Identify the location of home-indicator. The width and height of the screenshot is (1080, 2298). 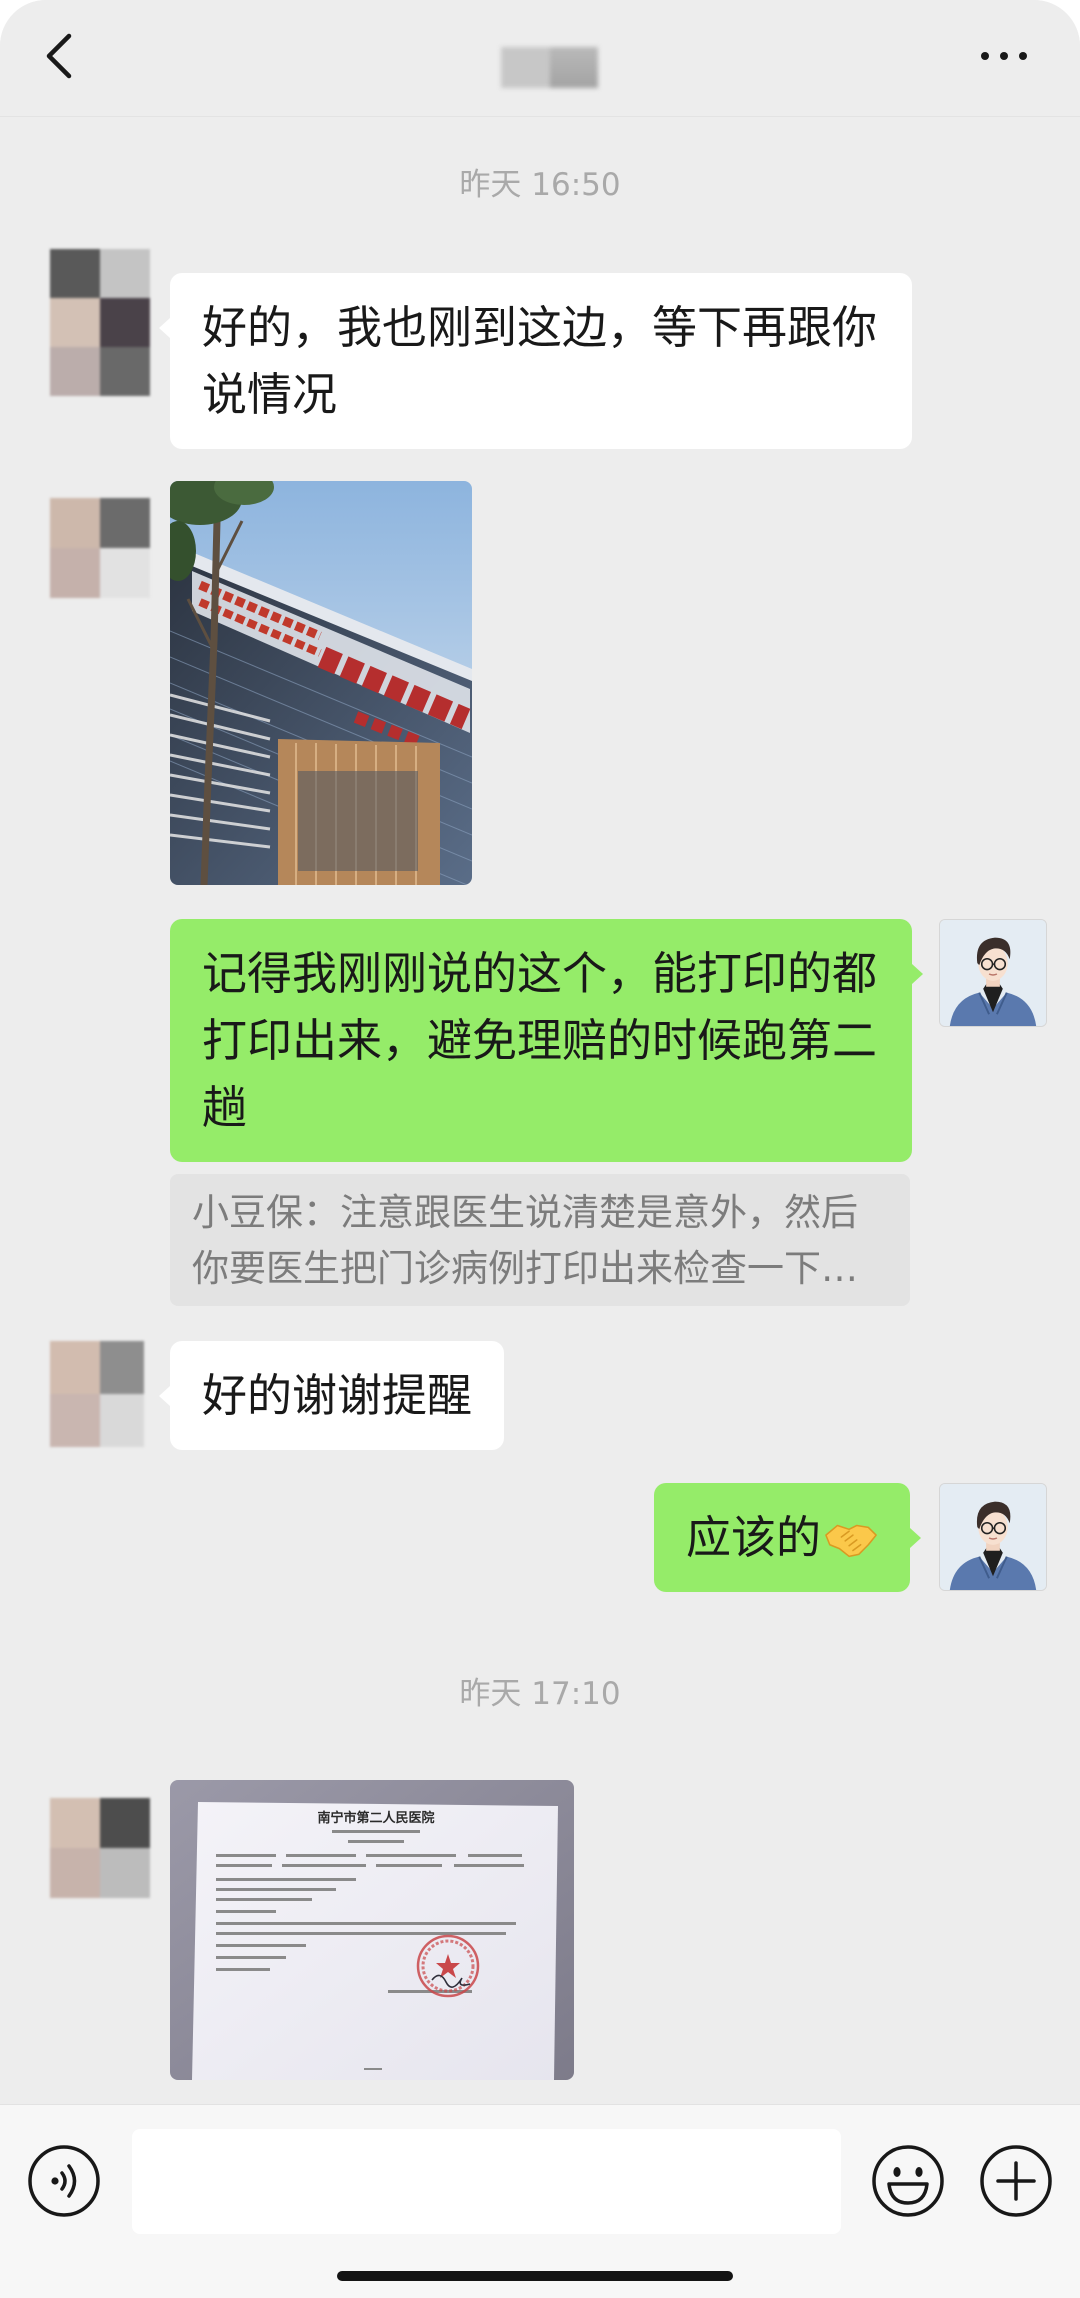
(535, 2276).